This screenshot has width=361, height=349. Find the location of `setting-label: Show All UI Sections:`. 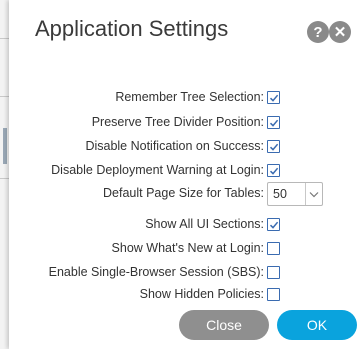

setting-label: Show All UI Sections: is located at coordinates (204, 224).